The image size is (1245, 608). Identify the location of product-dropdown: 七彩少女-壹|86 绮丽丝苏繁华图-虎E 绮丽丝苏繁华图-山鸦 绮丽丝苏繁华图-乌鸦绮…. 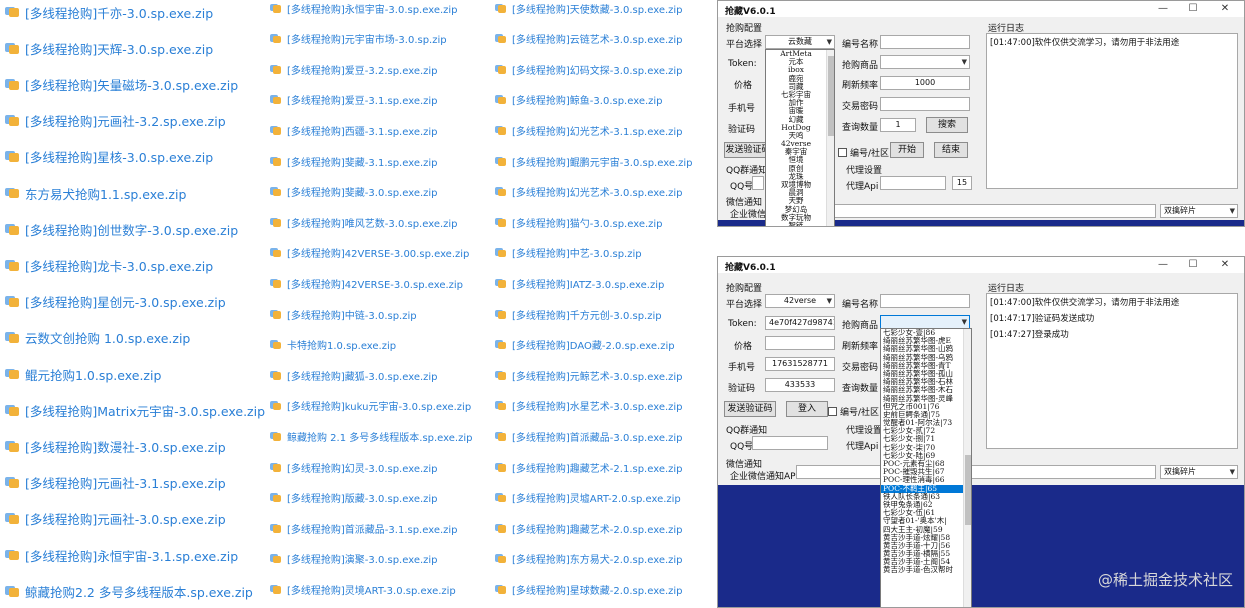
(926, 467).